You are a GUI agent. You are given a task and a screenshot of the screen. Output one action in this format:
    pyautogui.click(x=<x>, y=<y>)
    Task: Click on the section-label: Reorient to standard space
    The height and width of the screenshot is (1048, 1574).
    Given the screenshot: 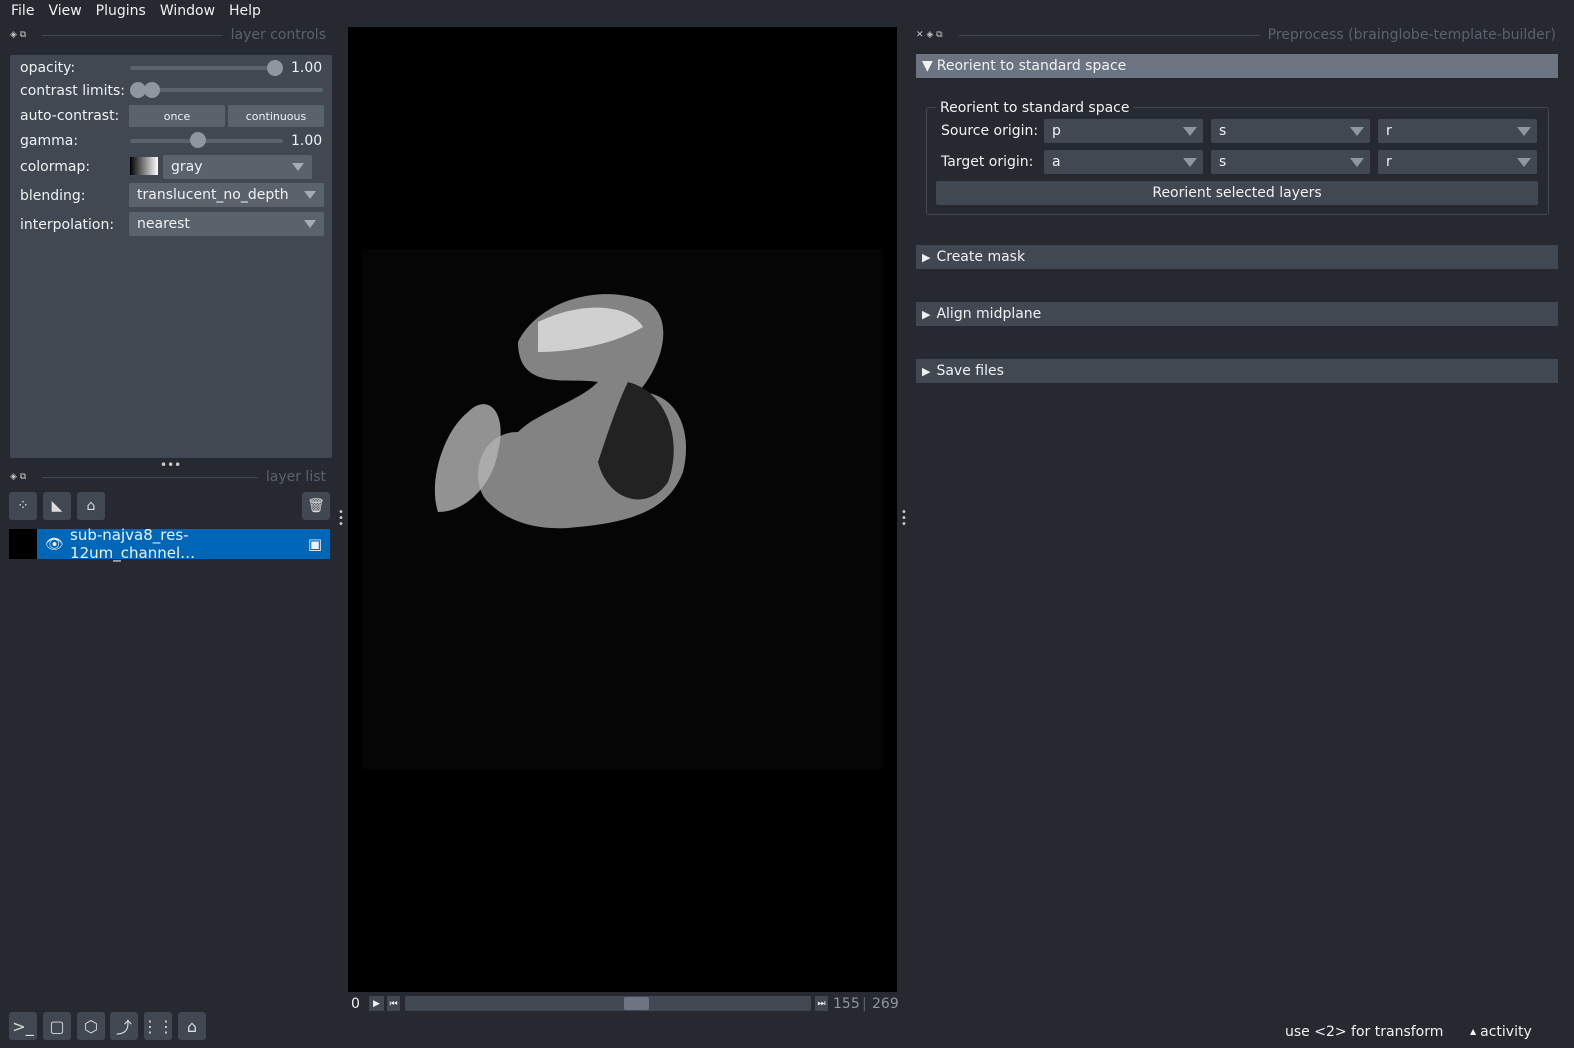 What is the action you would take?
    pyautogui.click(x=1031, y=66)
    